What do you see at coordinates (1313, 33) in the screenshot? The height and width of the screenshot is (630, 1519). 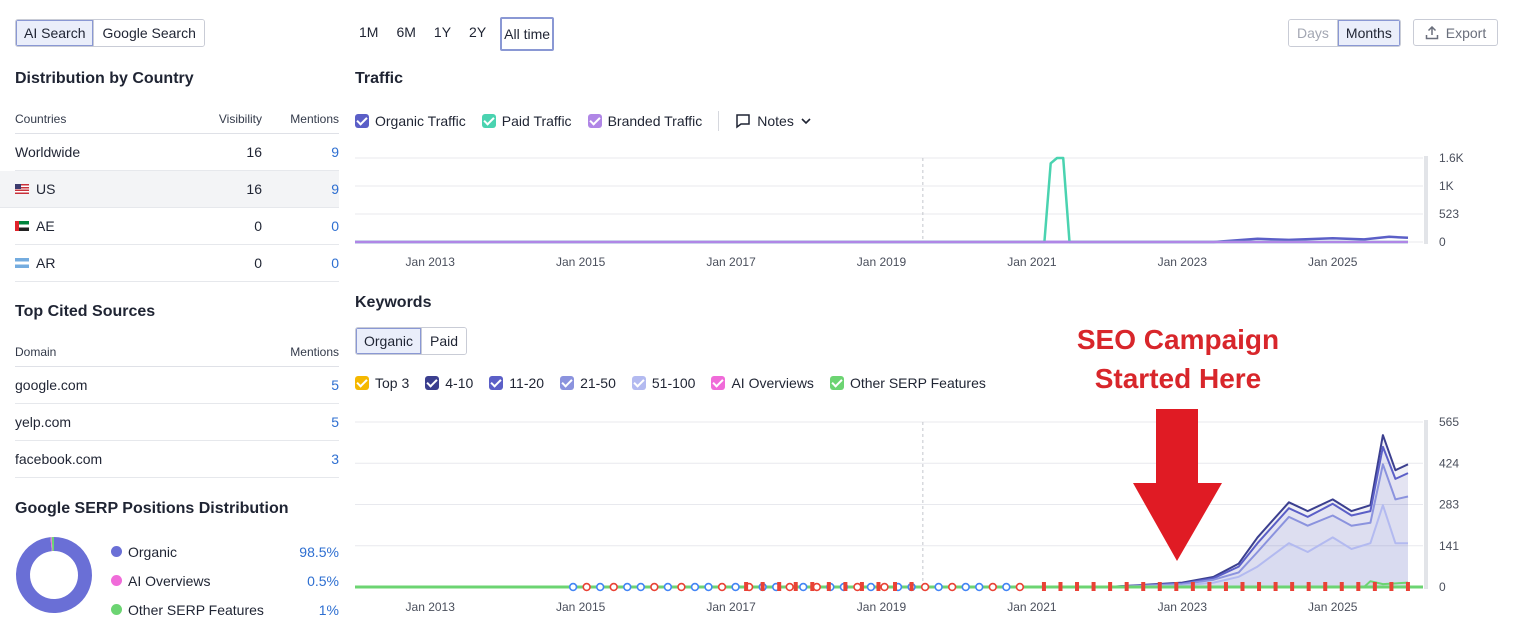 I see `days-button: Days` at bounding box center [1313, 33].